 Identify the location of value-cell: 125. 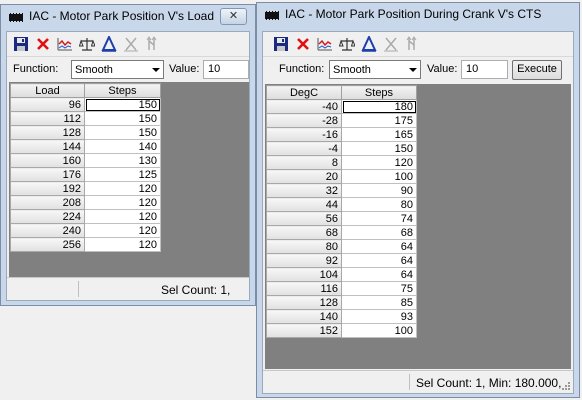
(122, 174).